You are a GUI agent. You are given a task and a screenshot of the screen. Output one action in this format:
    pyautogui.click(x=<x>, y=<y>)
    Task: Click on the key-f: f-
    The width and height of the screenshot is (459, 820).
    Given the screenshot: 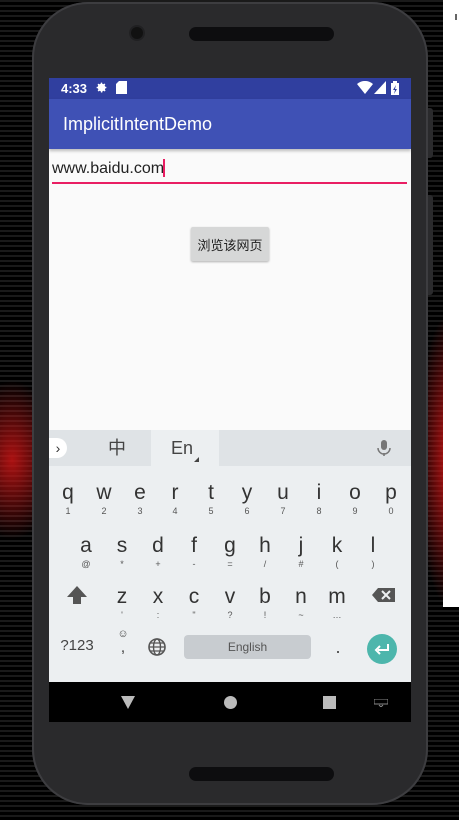 What is the action you would take?
    pyautogui.click(x=194, y=552)
    